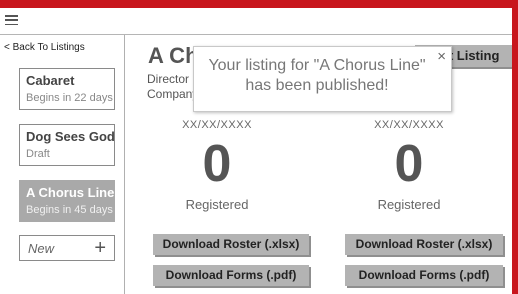 This screenshot has height=294, width=518. What do you see at coordinates (70, 136) in the screenshot?
I see `listing-title: Dog Sees God` at bounding box center [70, 136].